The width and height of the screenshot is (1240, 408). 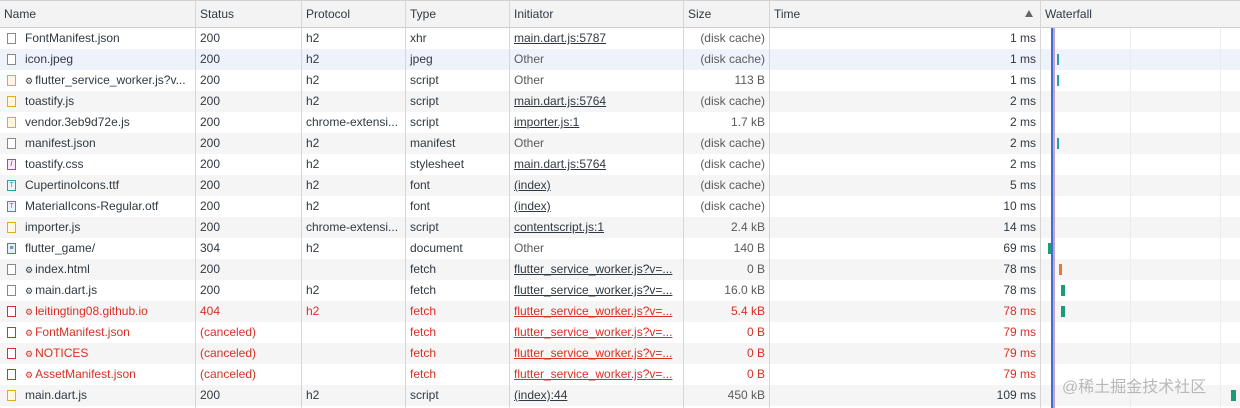 I want to click on request-name: icon.jpeg, so click(x=108, y=59).